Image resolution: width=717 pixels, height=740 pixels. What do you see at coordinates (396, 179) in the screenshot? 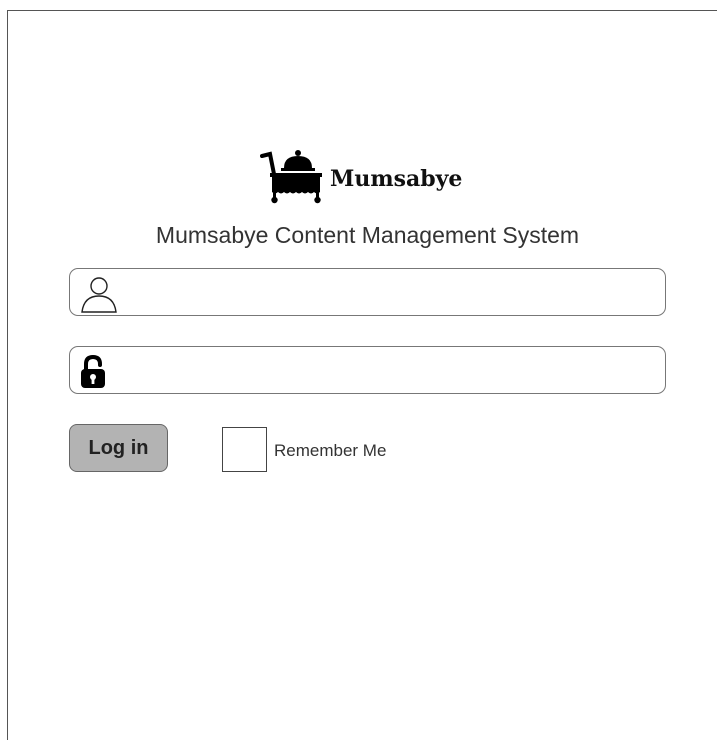
I see `brand-name: Mumsabye` at bounding box center [396, 179].